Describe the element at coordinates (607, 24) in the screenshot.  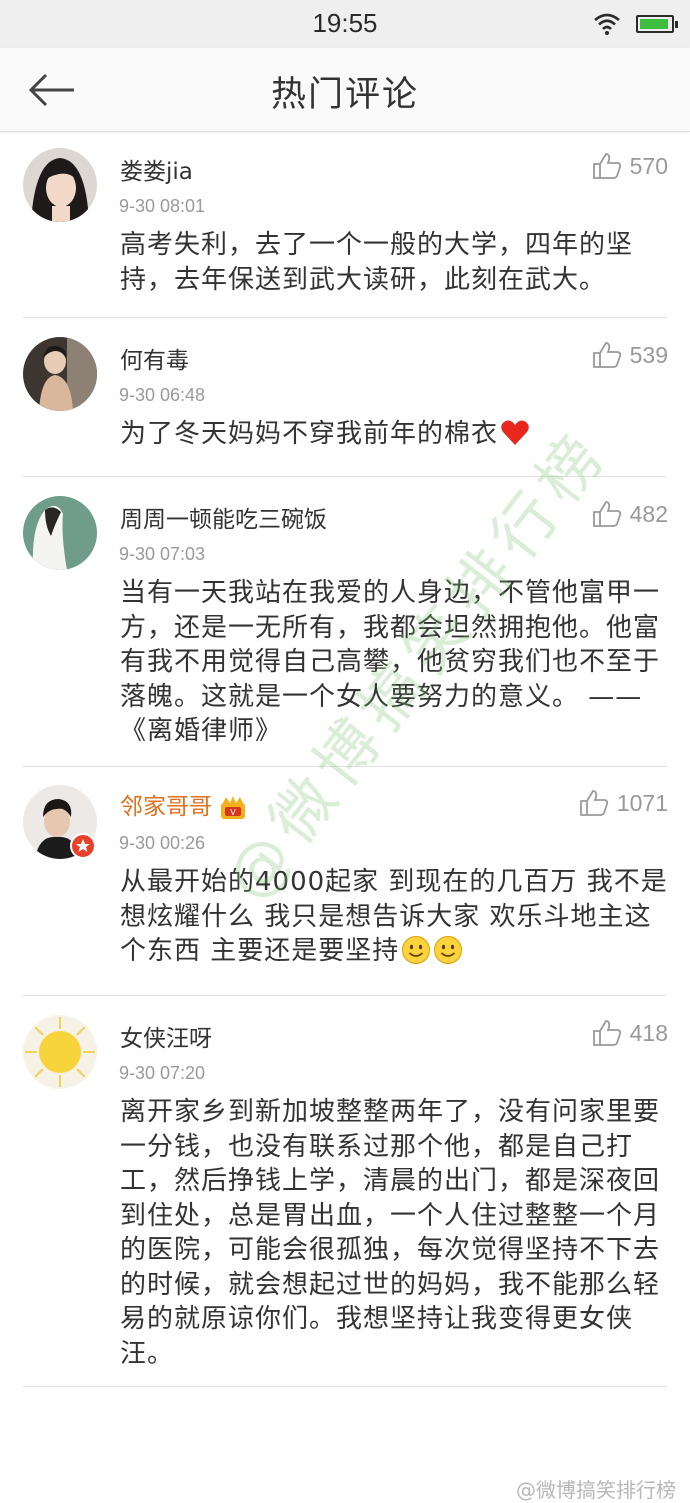
I see `wifi-icon` at that location.